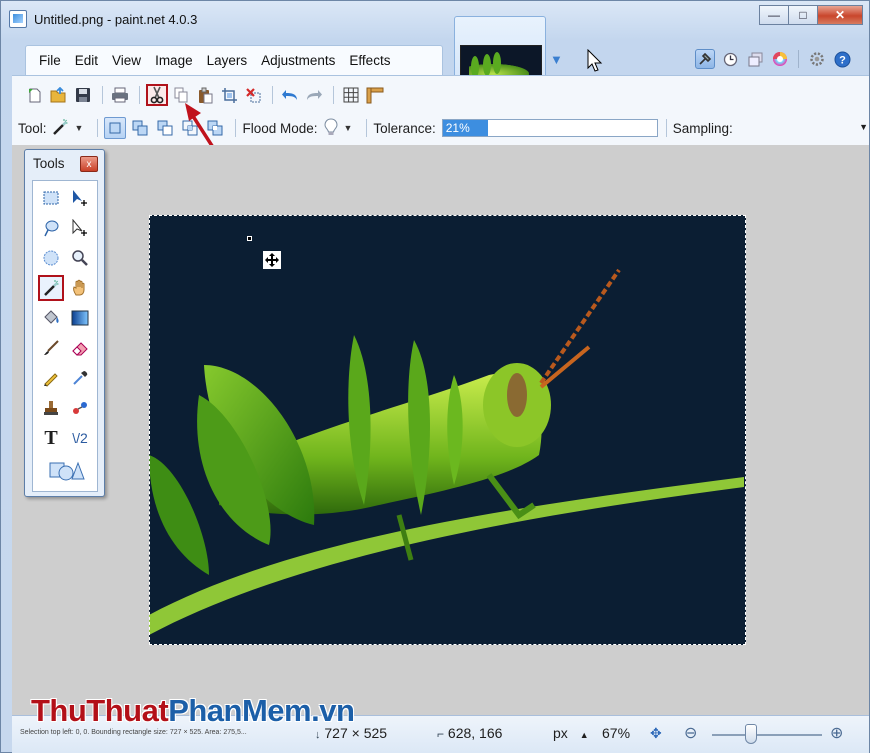  Describe the element at coordinates (120, 95) in the screenshot. I see `print-icon` at that location.